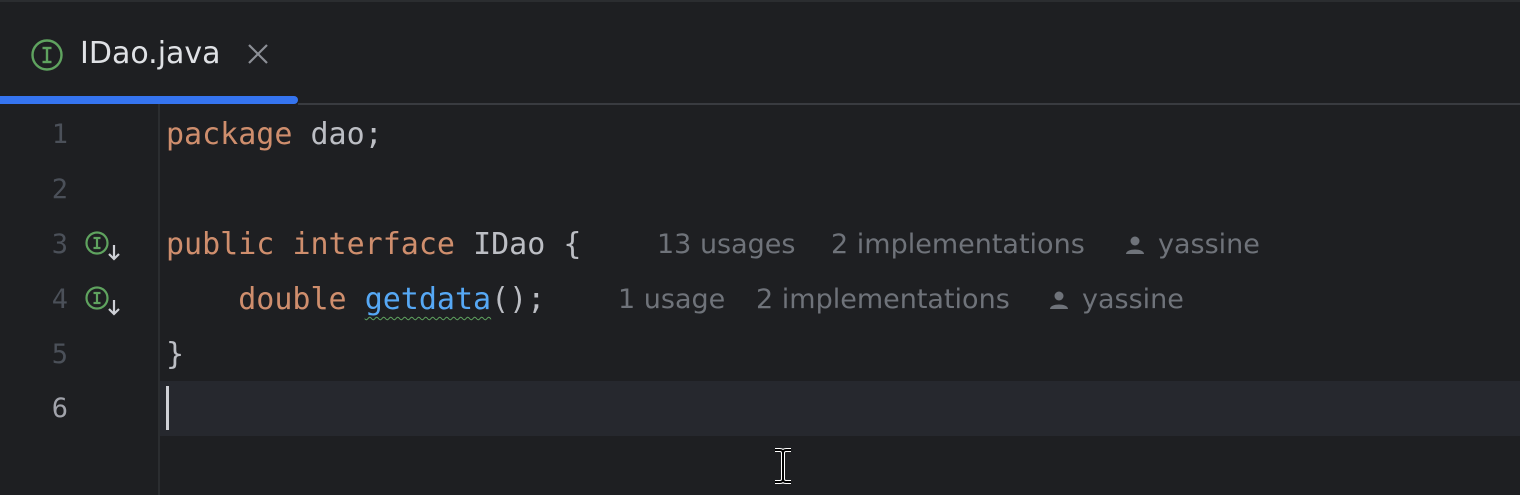 Image resolution: width=1520 pixels, height=495 pixels. I want to click on keyword-interface: interface, so click(373, 244).